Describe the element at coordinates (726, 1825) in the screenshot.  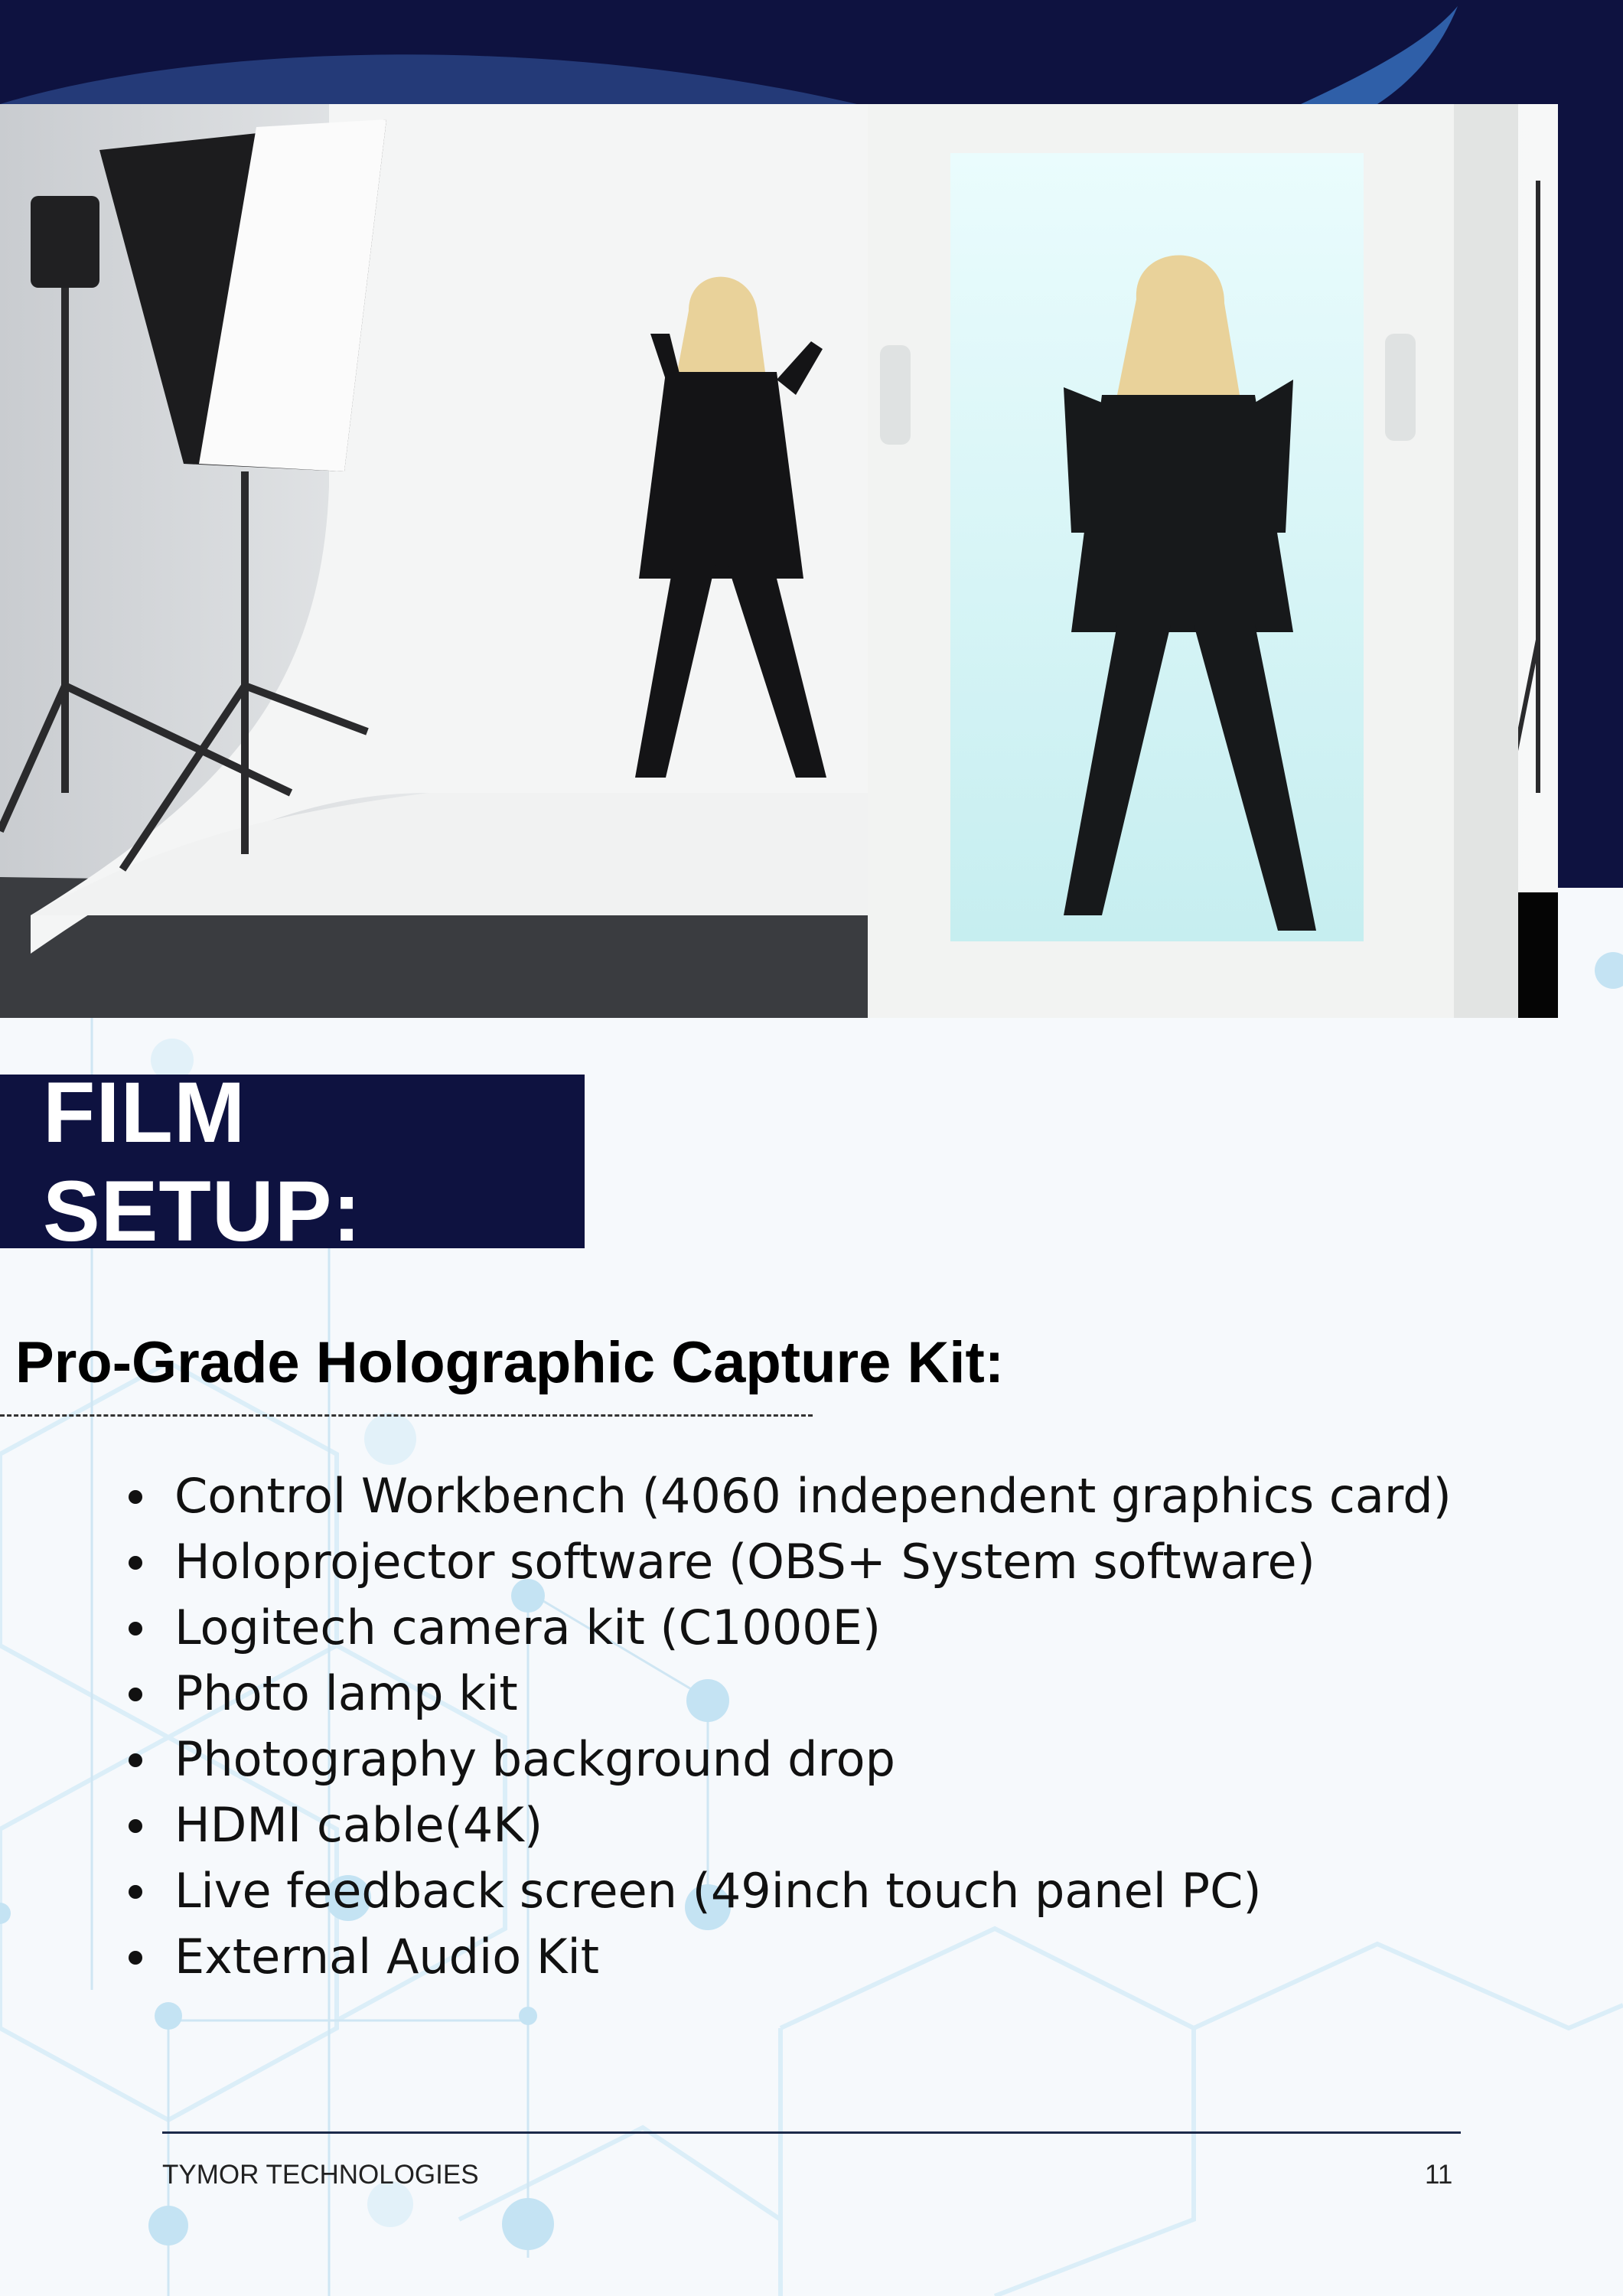
I see `list-item: HDMI cable(4K)` at that location.